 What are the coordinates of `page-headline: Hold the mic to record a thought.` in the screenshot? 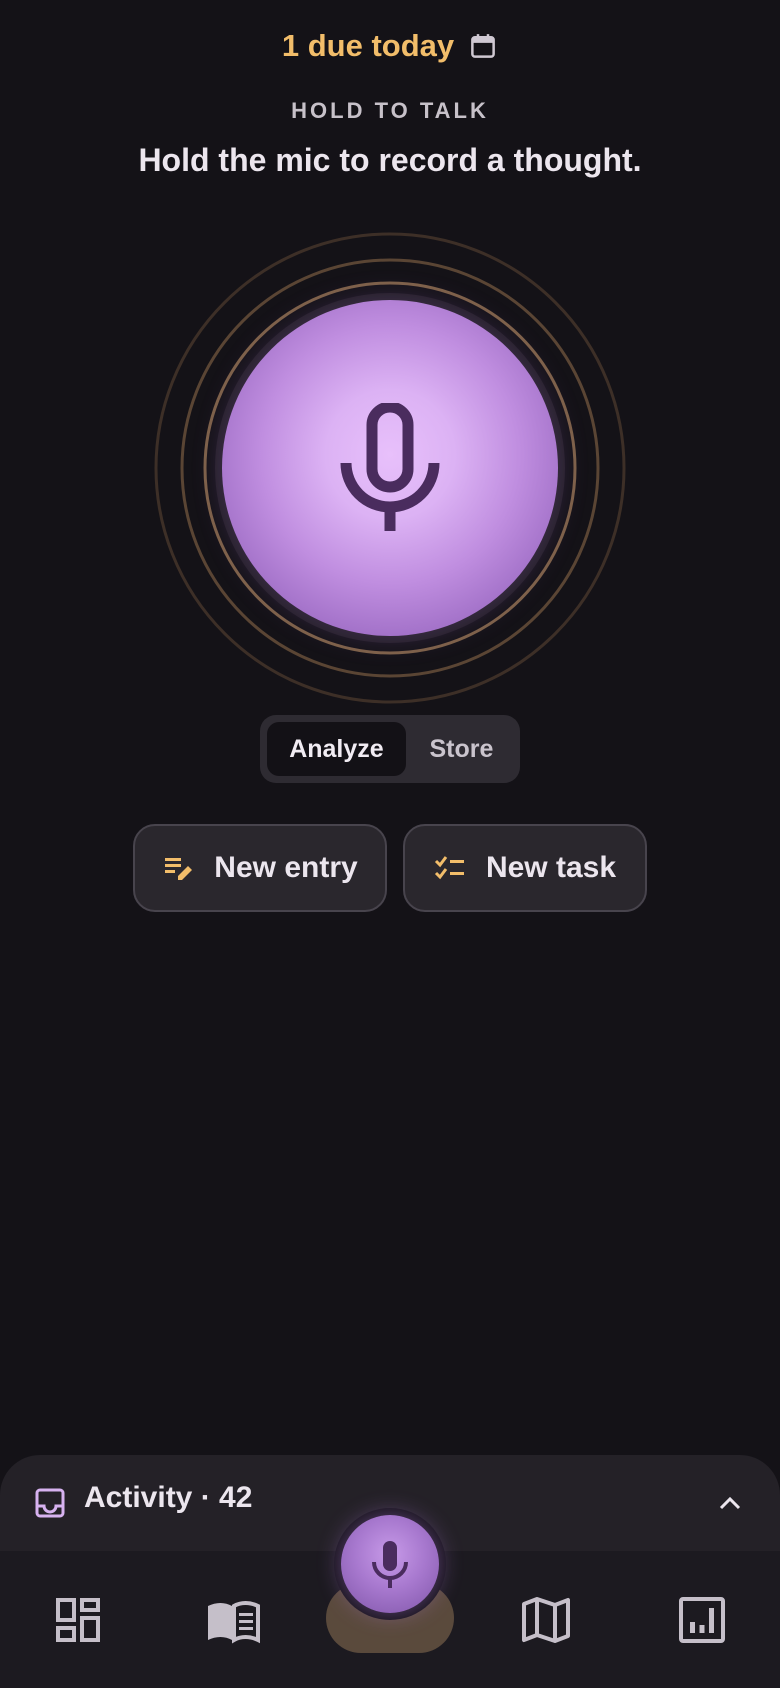 It's located at (390, 160).